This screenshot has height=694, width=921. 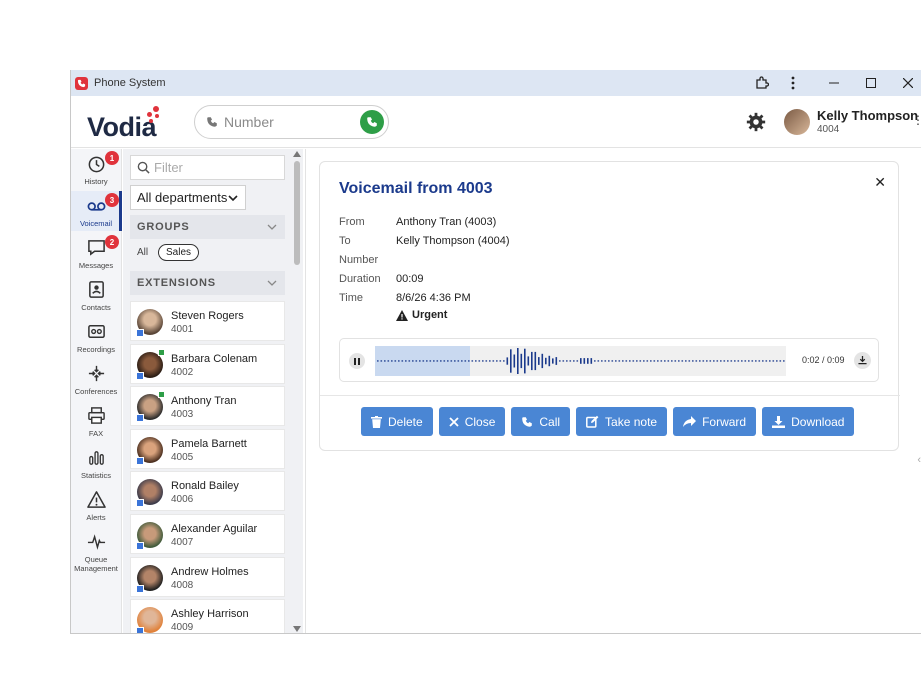 What do you see at coordinates (143, 167) in the screenshot?
I see `search-icon` at bounding box center [143, 167].